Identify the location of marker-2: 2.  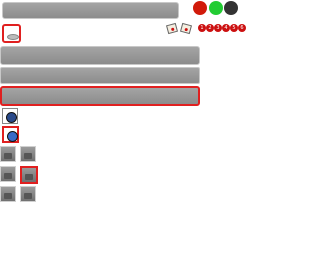
(210, 28).